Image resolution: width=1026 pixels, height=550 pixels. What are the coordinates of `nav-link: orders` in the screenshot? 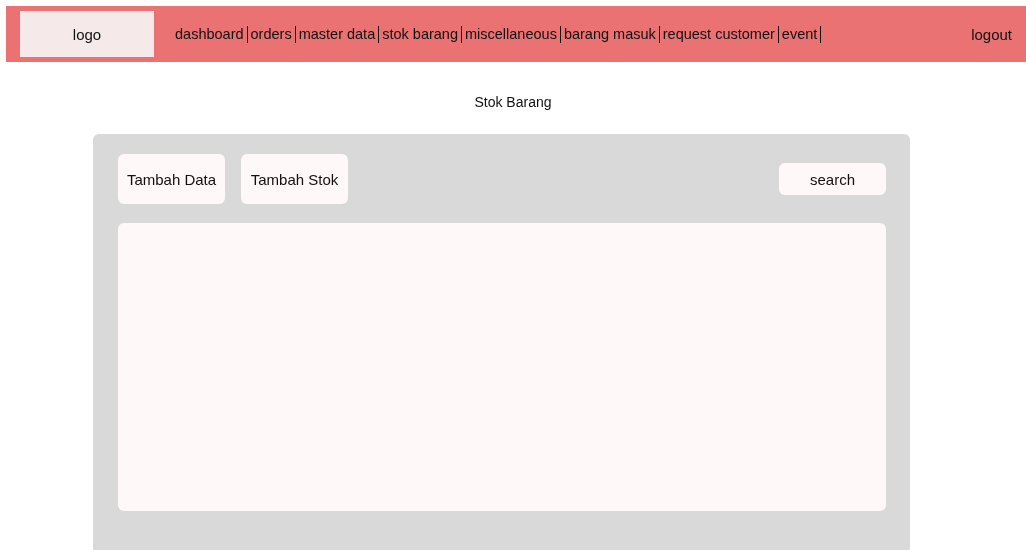 It's located at (271, 34).